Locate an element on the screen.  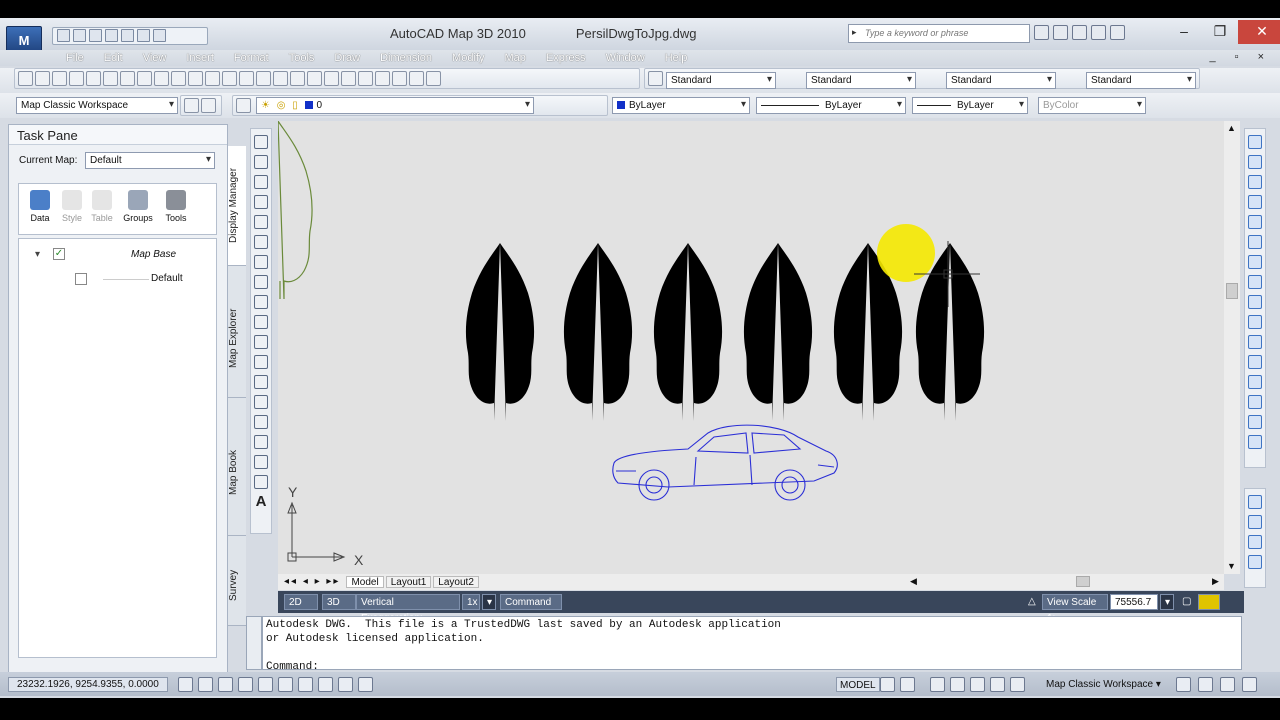
menu-modify: Modify is located at coordinates (468, 58).